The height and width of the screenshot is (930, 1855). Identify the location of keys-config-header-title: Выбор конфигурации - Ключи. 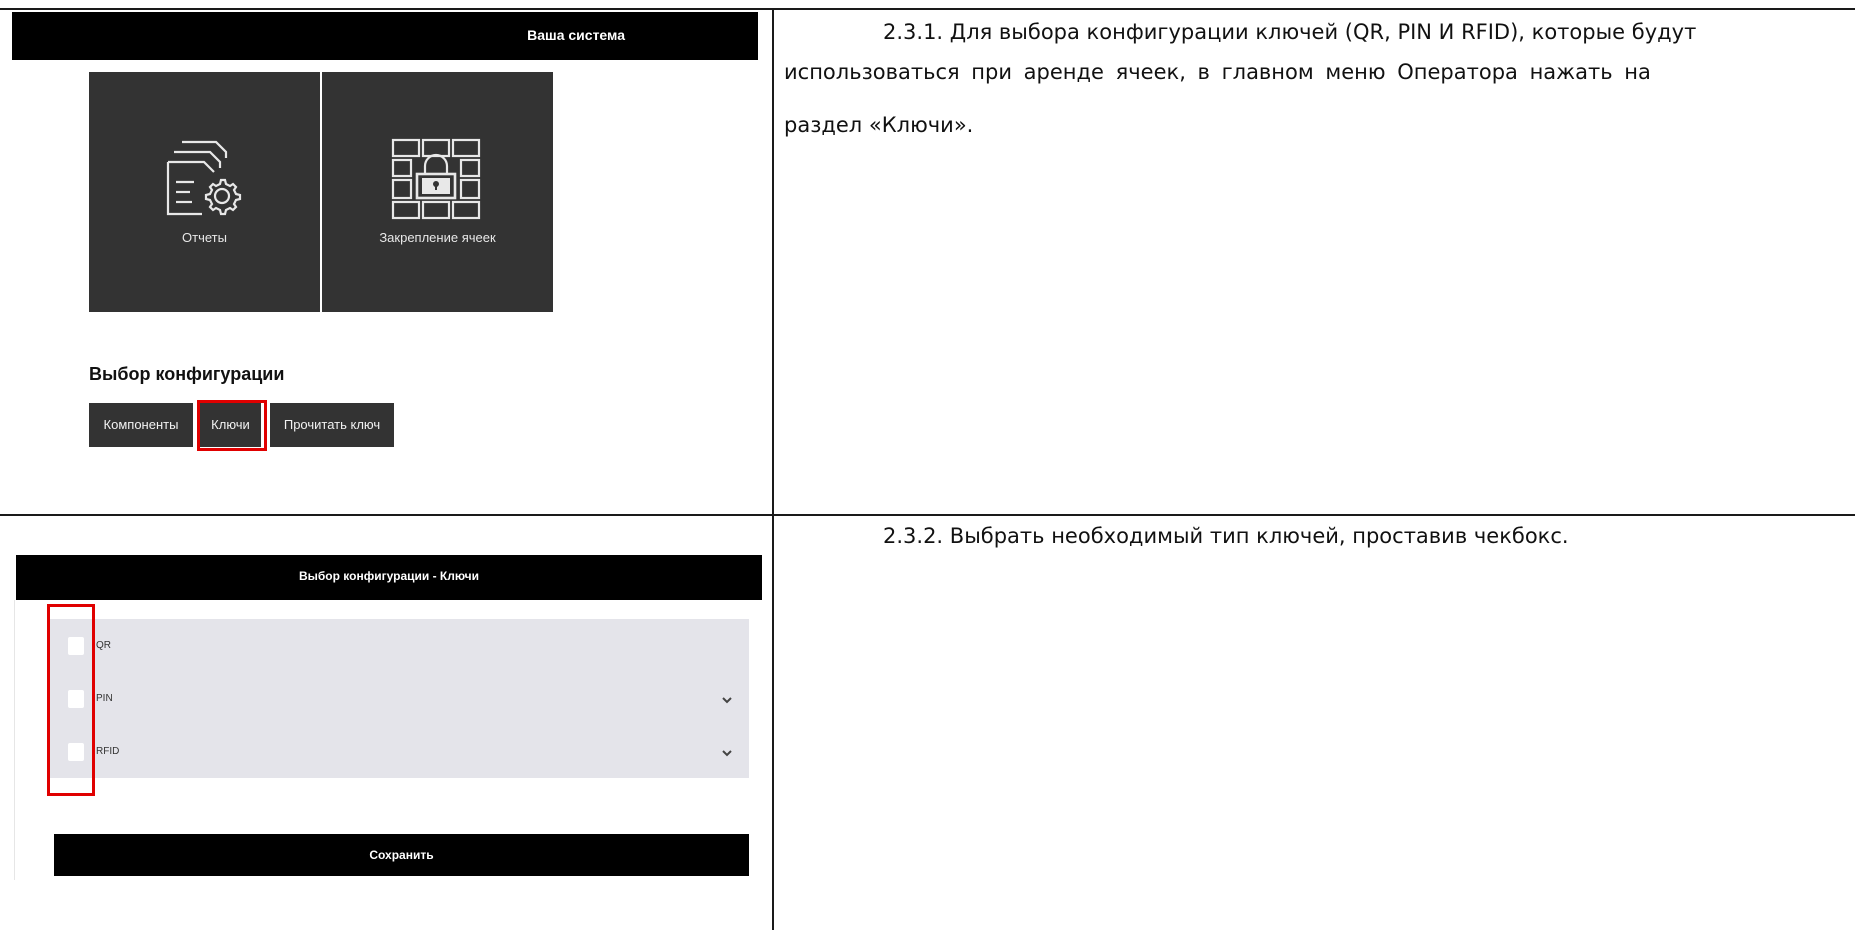
(389, 576).